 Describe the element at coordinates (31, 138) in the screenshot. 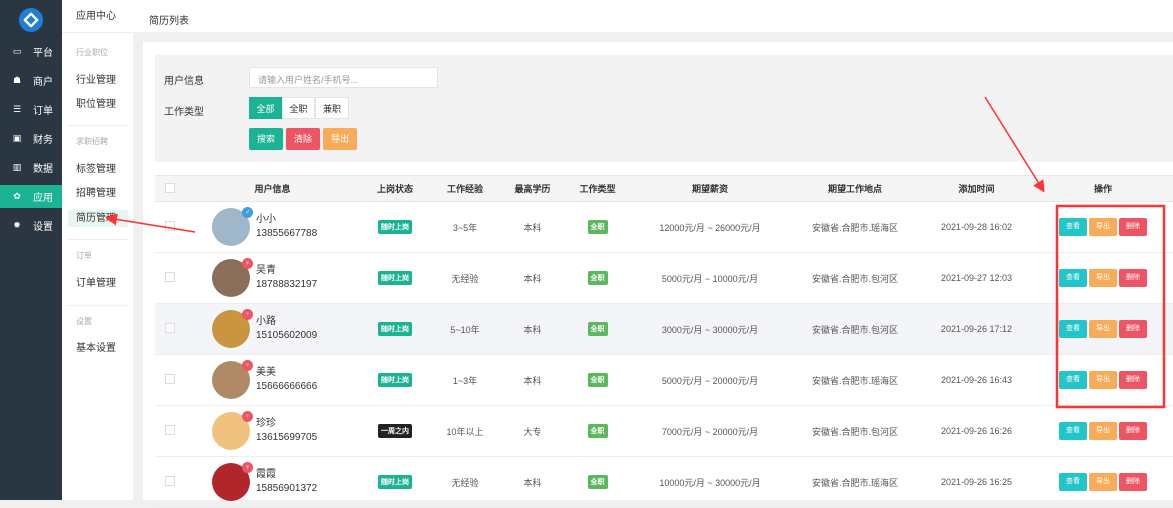

I see `sidebar-item-3: ▣ 财务` at that location.